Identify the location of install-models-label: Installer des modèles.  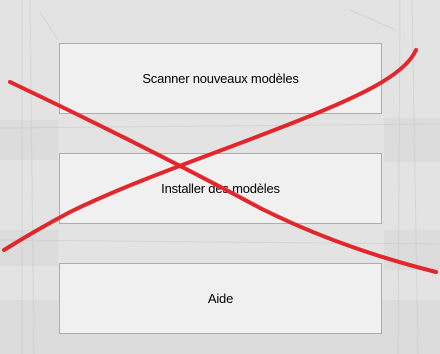
(220, 188).